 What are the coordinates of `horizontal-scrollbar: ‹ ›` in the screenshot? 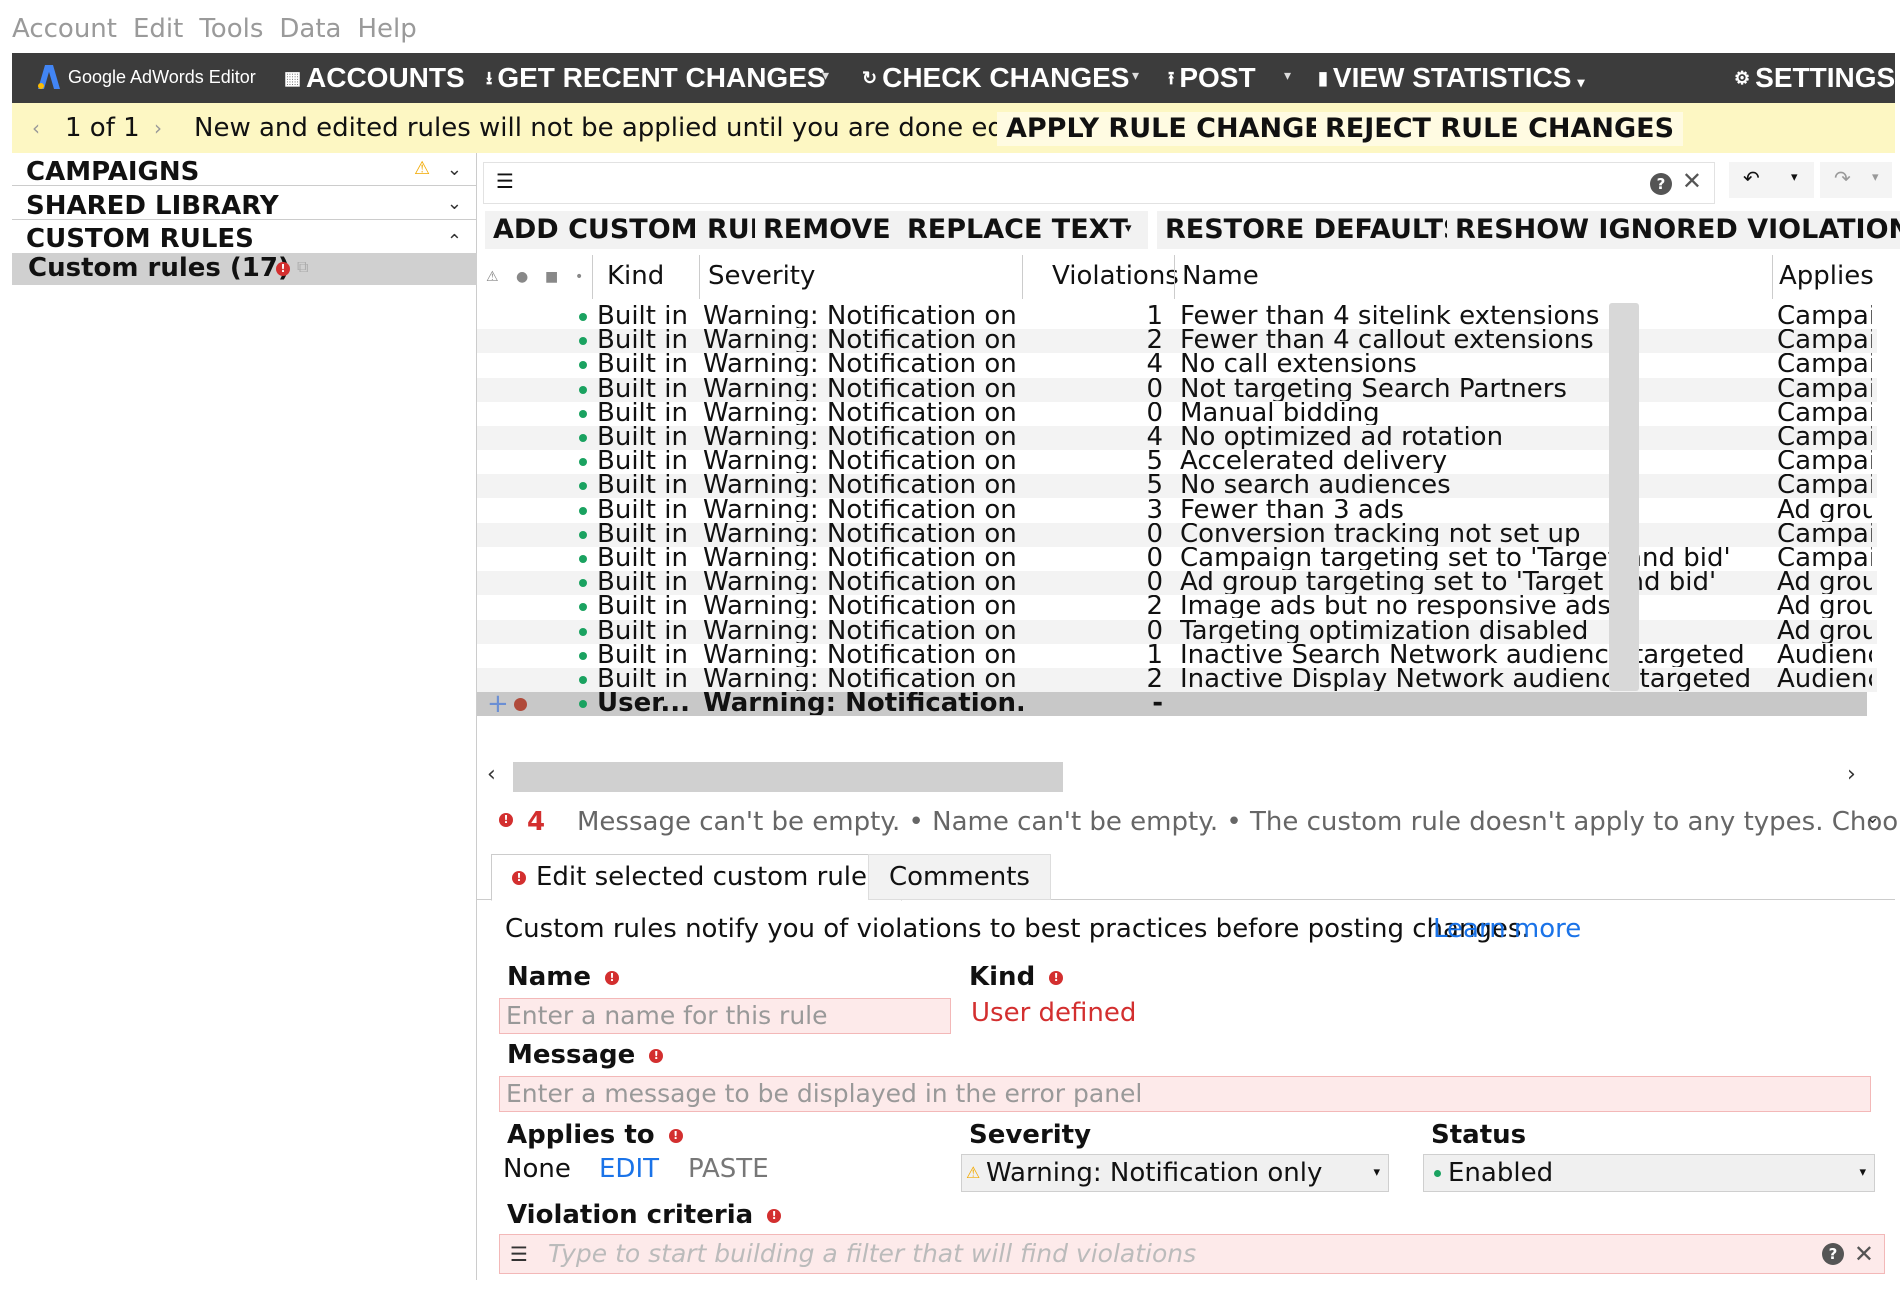 It's located at (1177, 778).